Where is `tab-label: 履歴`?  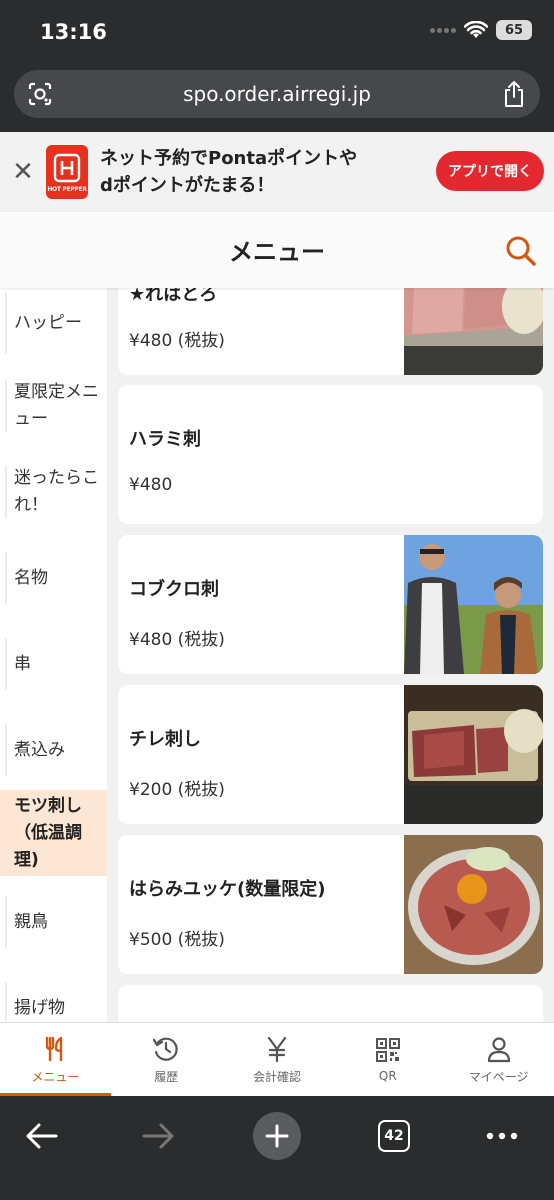 tab-label: 履歴 is located at coordinates (166, 1076).